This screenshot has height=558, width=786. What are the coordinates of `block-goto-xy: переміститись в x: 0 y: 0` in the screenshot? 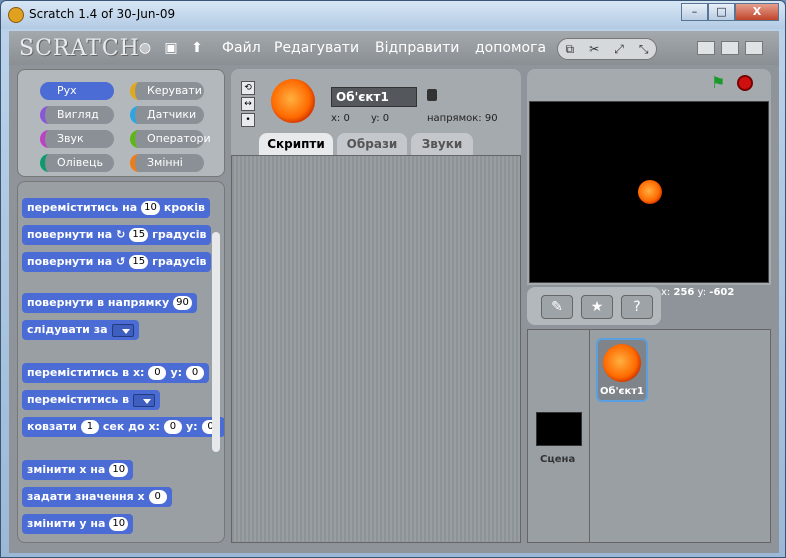 It's located at (116, 373).